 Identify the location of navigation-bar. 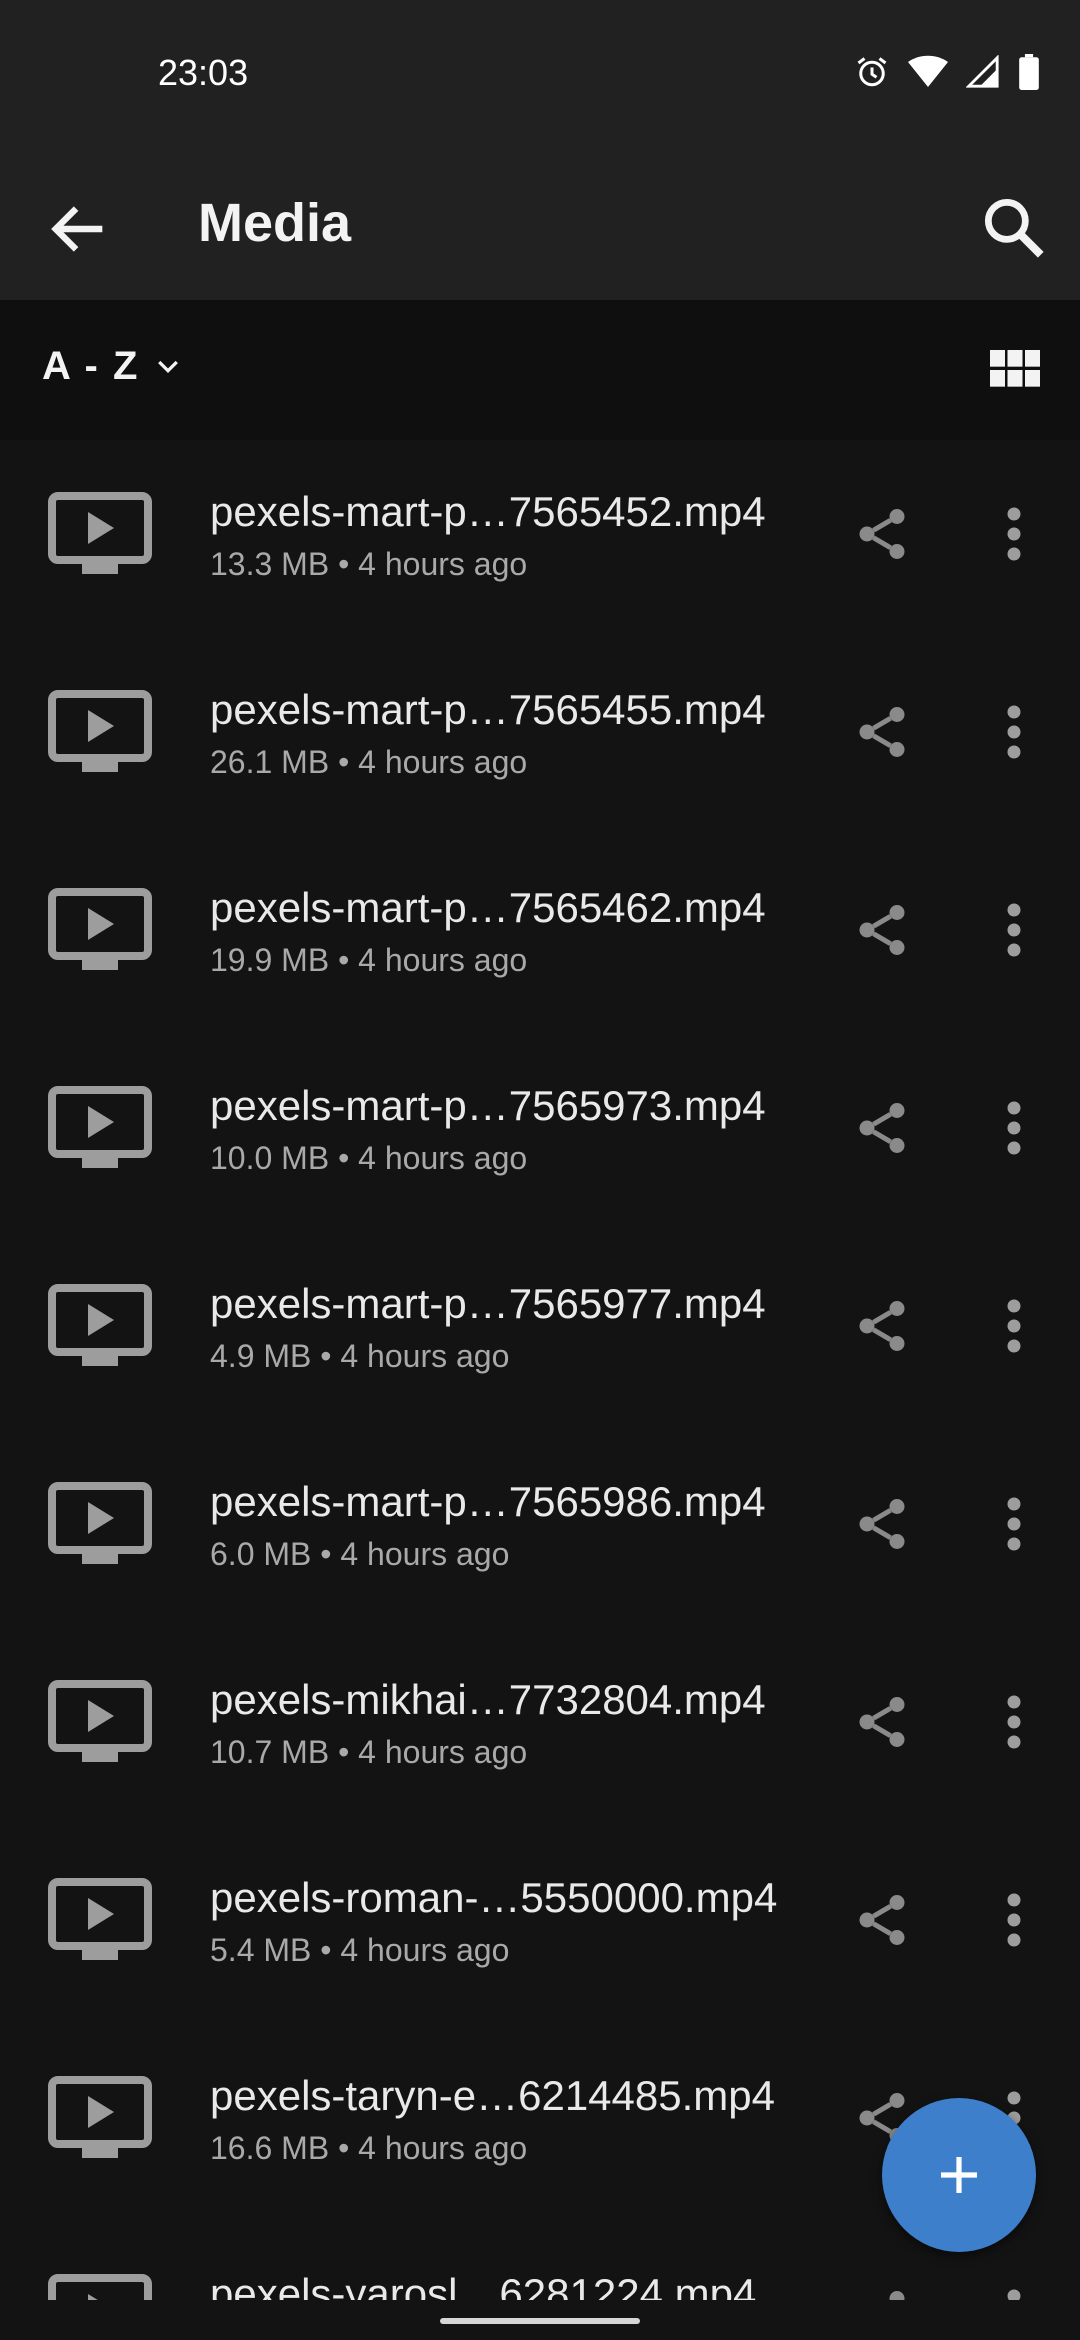
(540, 2320).